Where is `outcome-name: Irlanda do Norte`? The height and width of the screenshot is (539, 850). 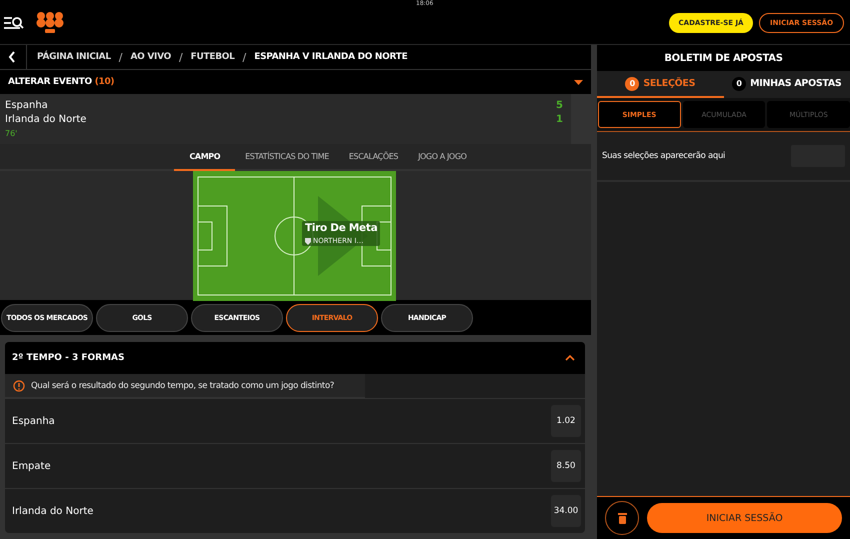 outcome-name: Irlanda do Norte is located at coordinates (53, 511).